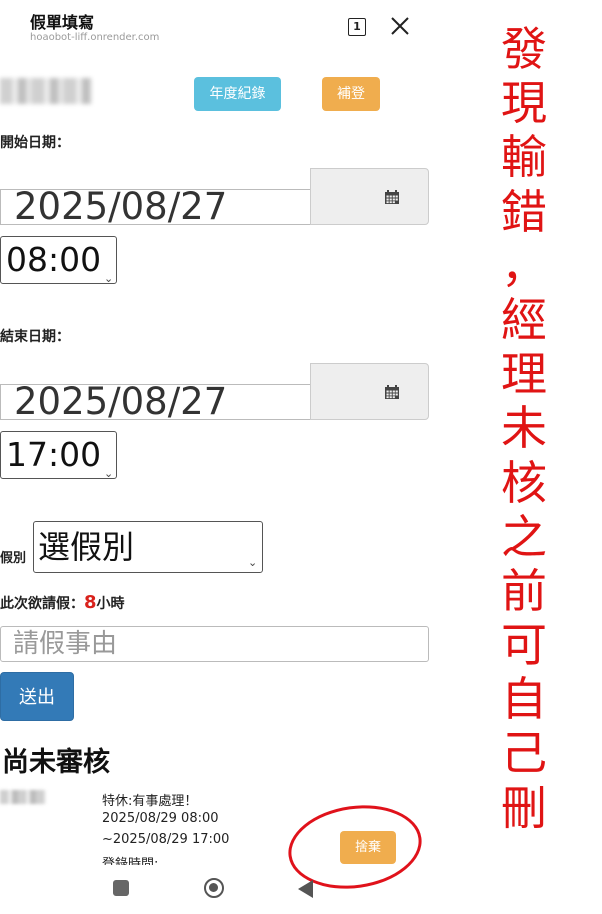  I want to click on leave-hours: 此次欲請假：8小時, so click(62, 602).